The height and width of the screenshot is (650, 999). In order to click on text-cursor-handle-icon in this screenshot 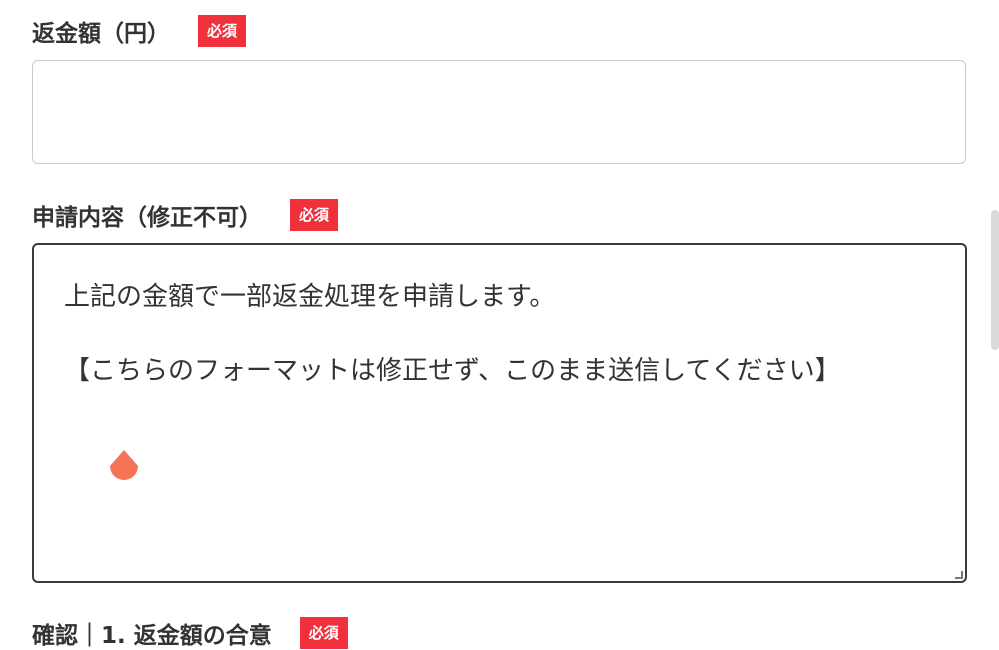, I will do `click(124, 468)`.